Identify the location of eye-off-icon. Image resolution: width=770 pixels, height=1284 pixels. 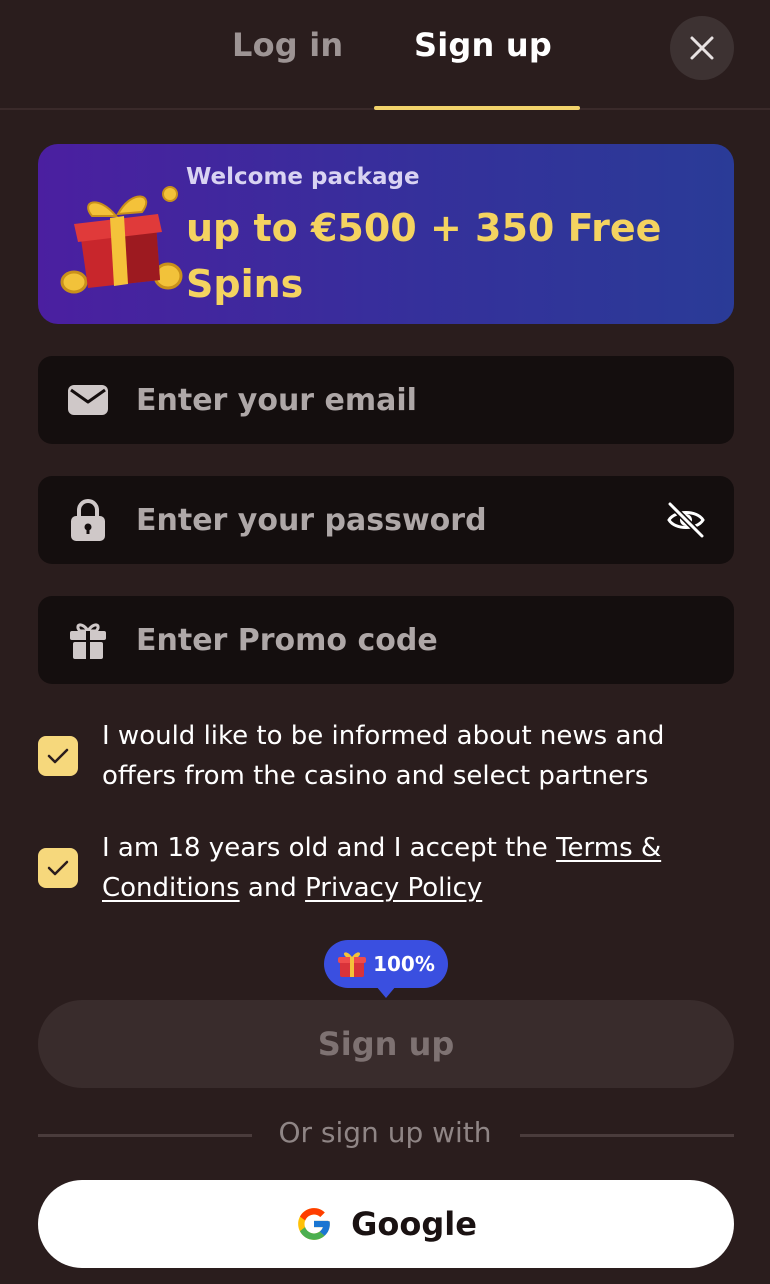
(686, 520).